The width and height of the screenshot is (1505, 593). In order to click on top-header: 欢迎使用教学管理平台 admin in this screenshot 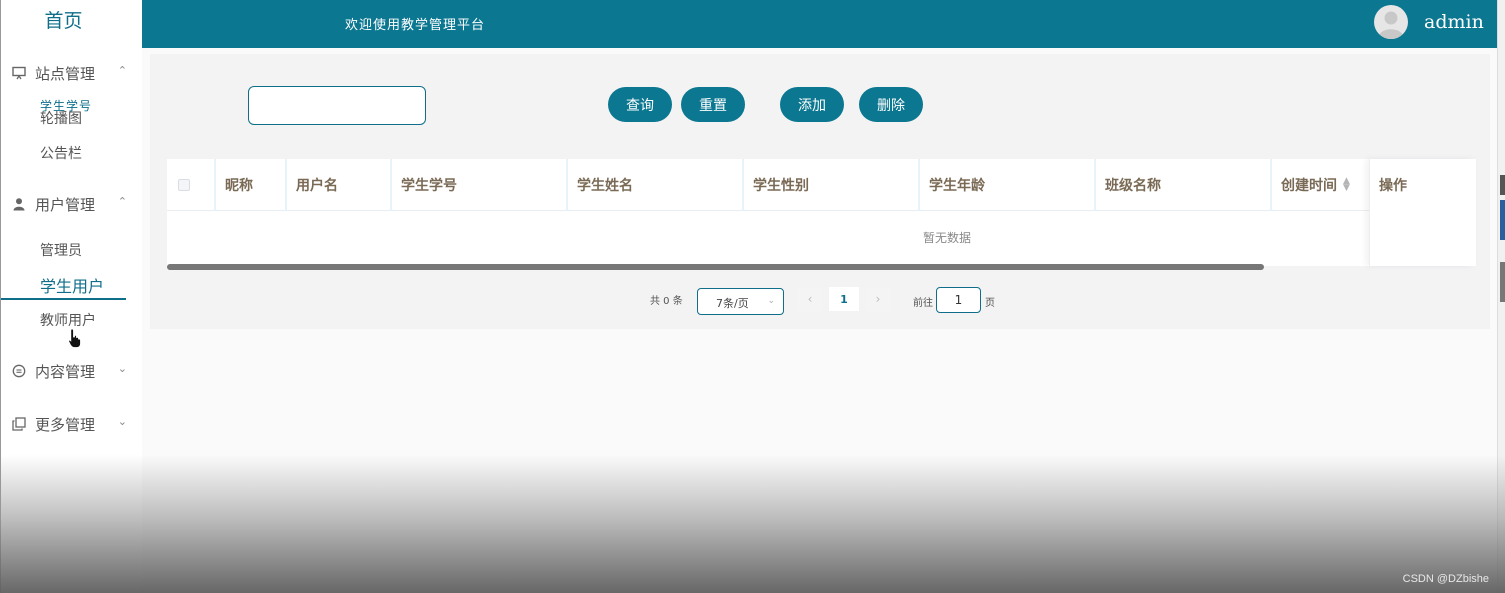, I will do `click(823, 24)`.